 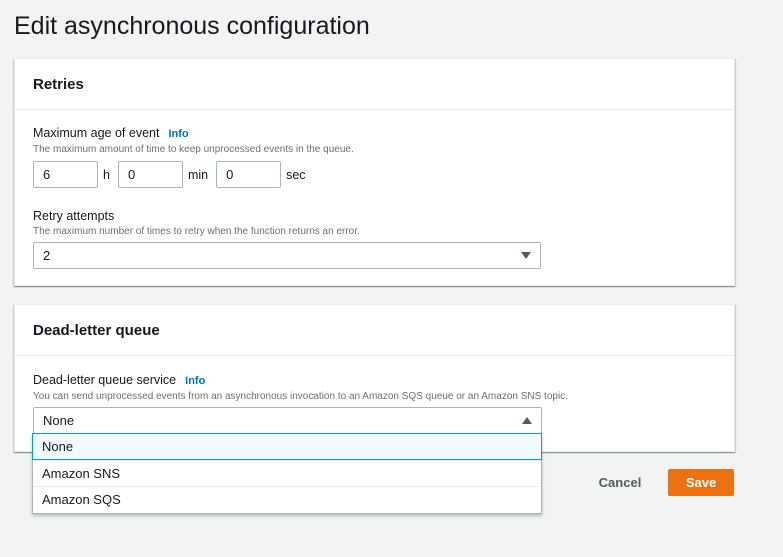 What do you see at coordinates (150, 174) in the screenshot?
I see `max-age-minutes-input: 0` at bounding box center [150, 174].